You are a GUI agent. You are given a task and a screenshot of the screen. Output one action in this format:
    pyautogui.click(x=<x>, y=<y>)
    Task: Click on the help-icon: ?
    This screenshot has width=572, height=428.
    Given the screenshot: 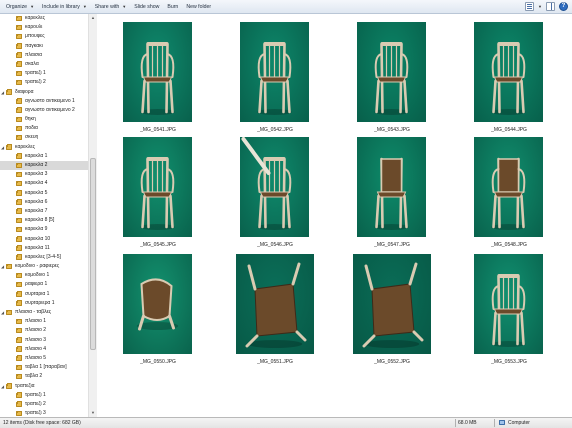 What is the action you would take?
    pyautogui.click(x=563, y=6)
    